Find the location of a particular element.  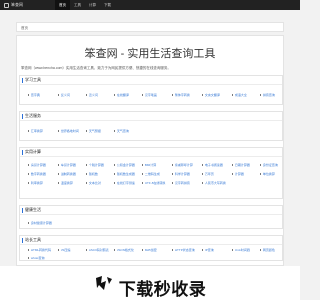

tool-link: BMI计算 is located at coordinates (149, 165).